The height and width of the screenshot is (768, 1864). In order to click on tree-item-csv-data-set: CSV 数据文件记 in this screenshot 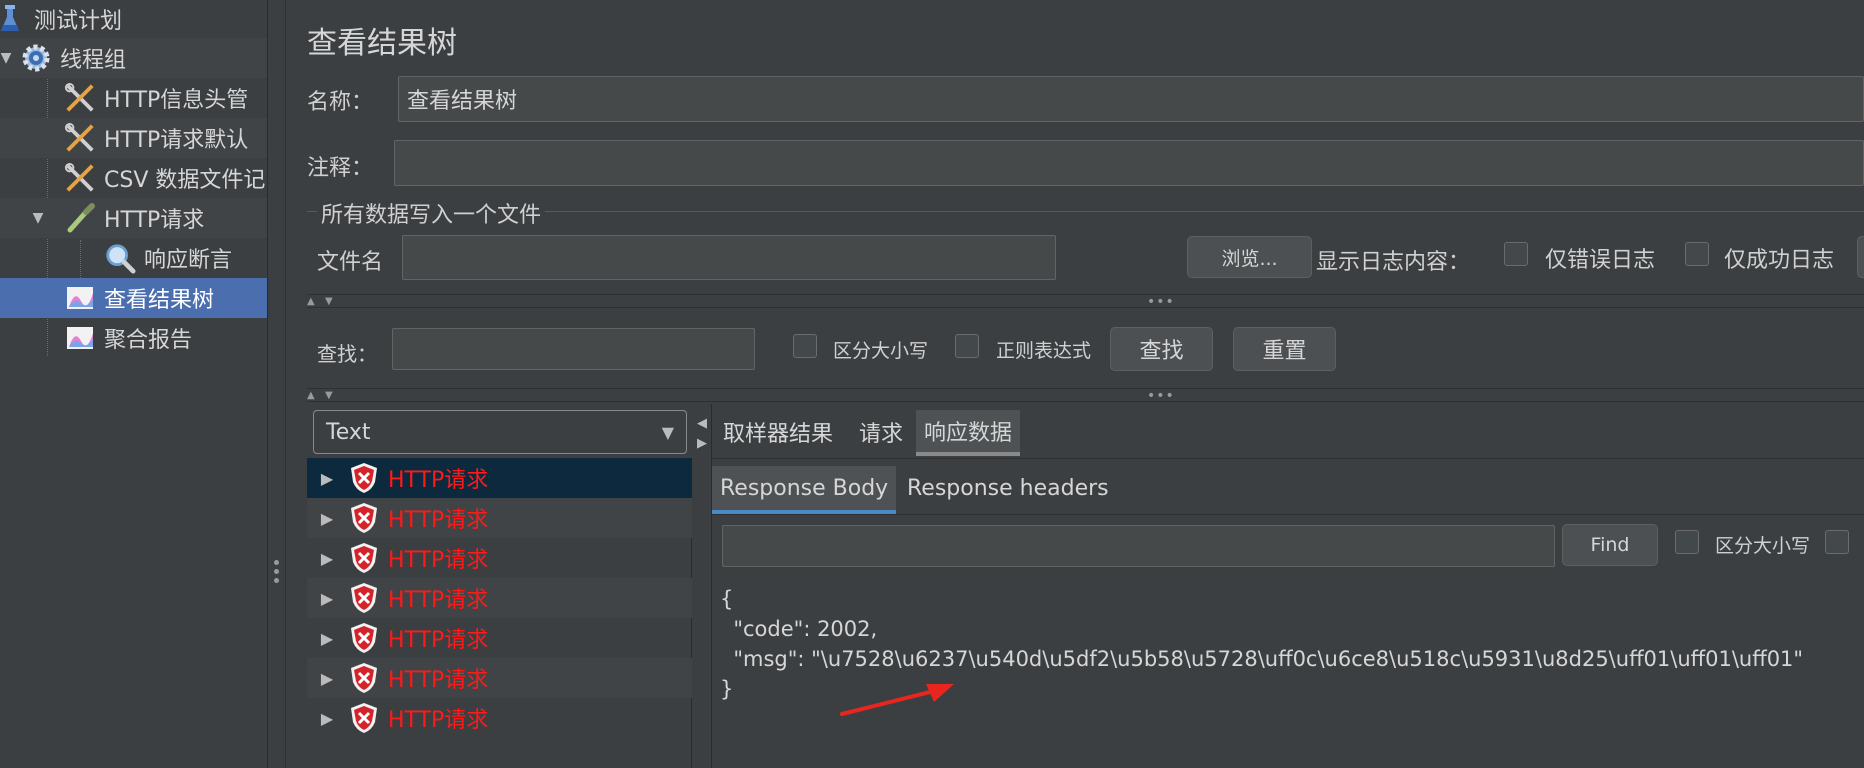, I will do `click(133, 178)`.